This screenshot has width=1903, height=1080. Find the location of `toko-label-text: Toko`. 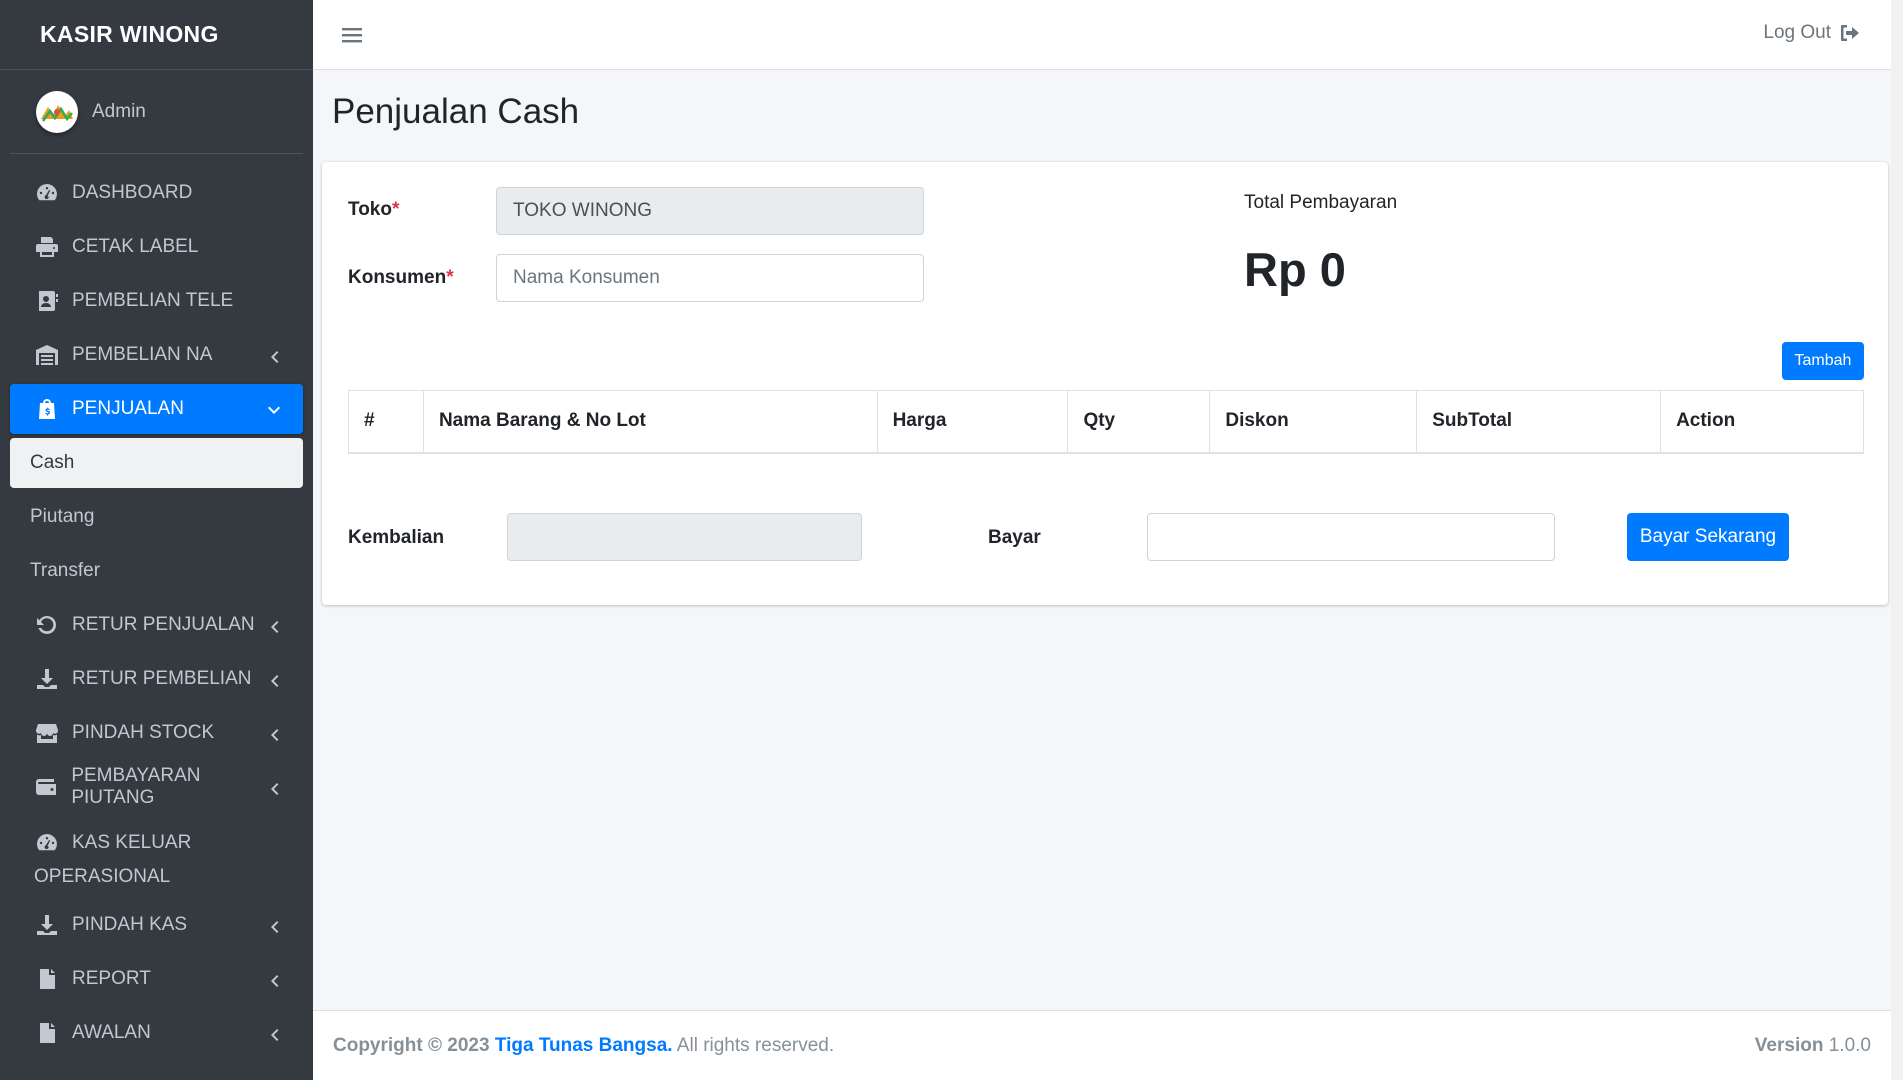

toko-label-text: Toko is located at coordinates (370, 209).